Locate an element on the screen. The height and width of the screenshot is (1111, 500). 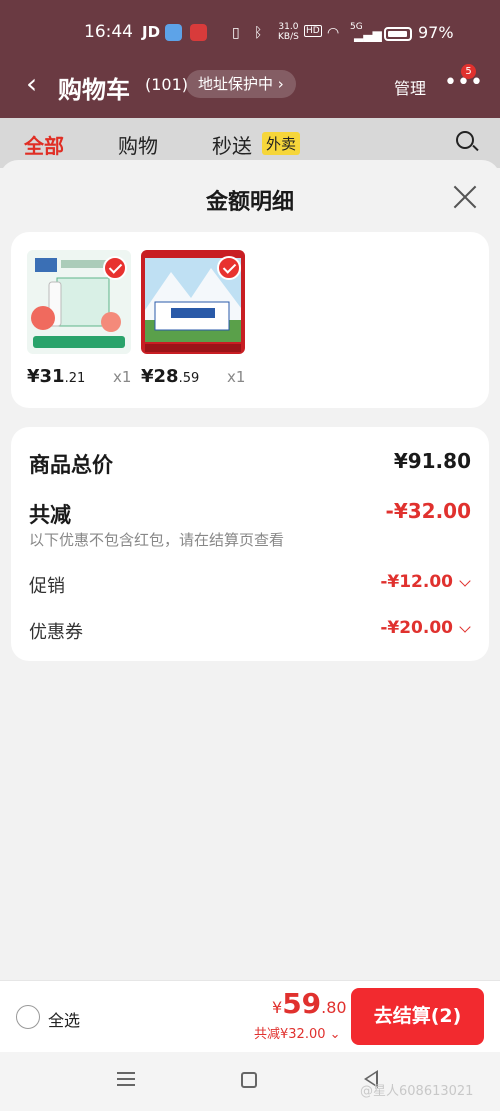
network-speed: 31.0 KB/S is located at coordinates (288, 32).